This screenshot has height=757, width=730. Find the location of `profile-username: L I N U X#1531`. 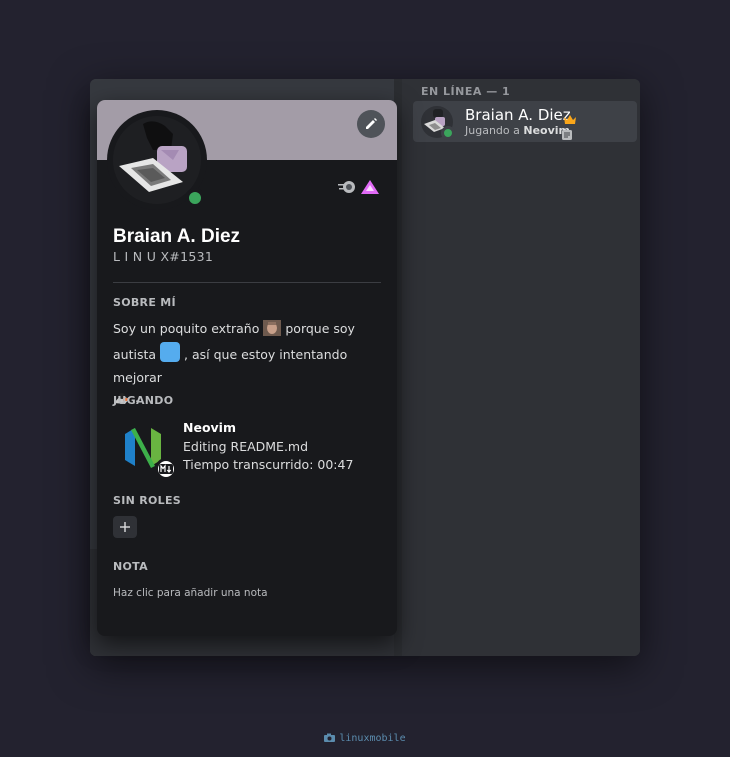

profile-username: L I N U X#1531 is located at coordinates (163, 256).